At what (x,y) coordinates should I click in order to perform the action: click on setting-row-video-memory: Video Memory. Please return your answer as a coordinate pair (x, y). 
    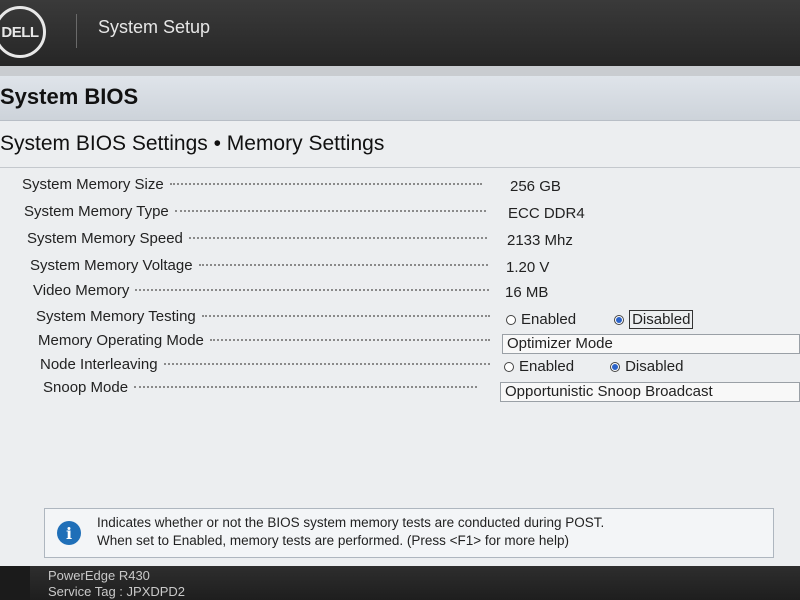
    Looking at the image, I should click on (264, 290).